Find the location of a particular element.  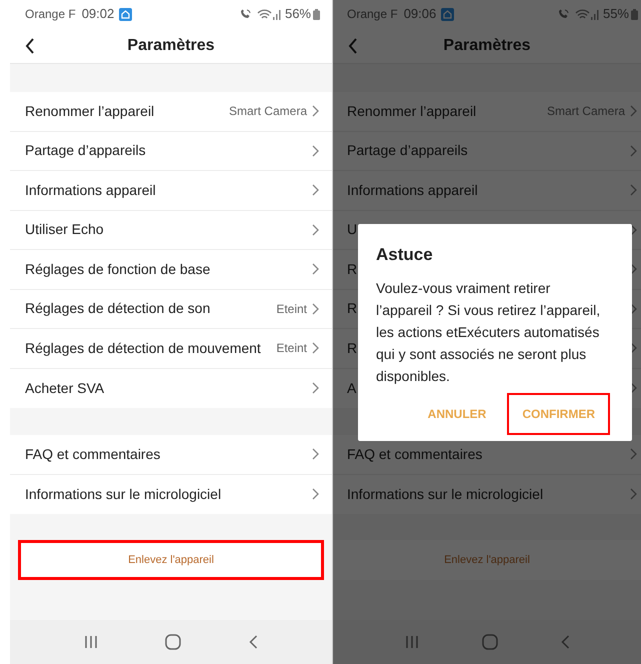

battery-percent: 56% is located at coordinates (297, 14).